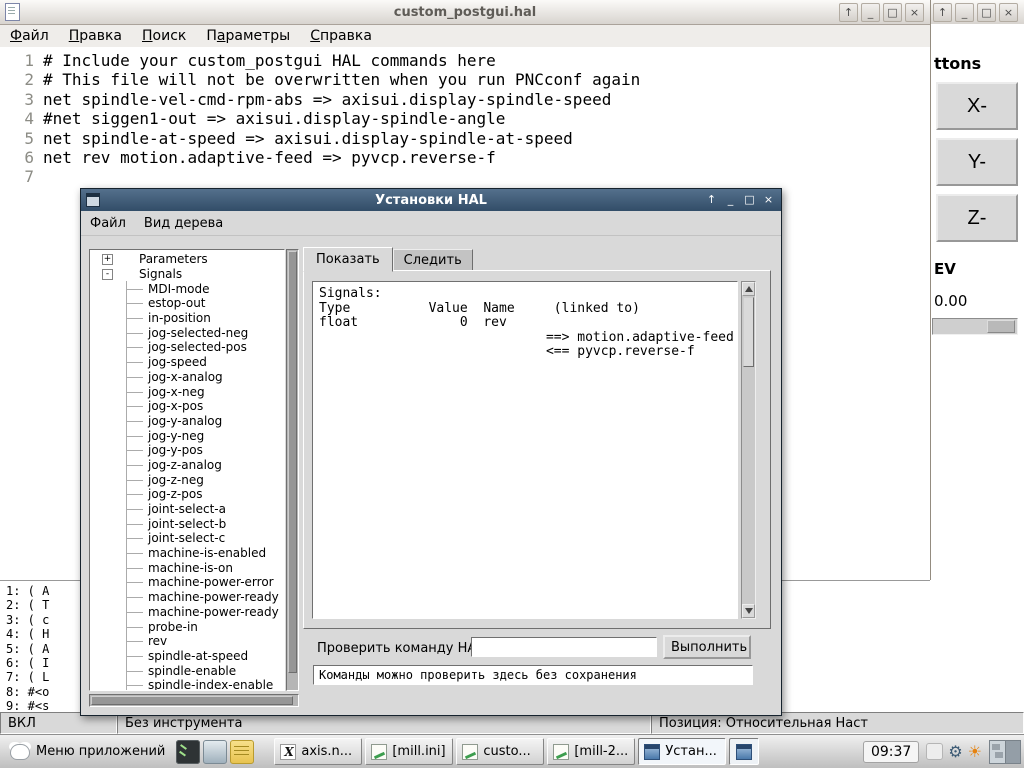  What do you see at coordinates (955, 751) in the screenshot?
I see `settings-gear-icon: ⚙` at bounding box center [955, 751].